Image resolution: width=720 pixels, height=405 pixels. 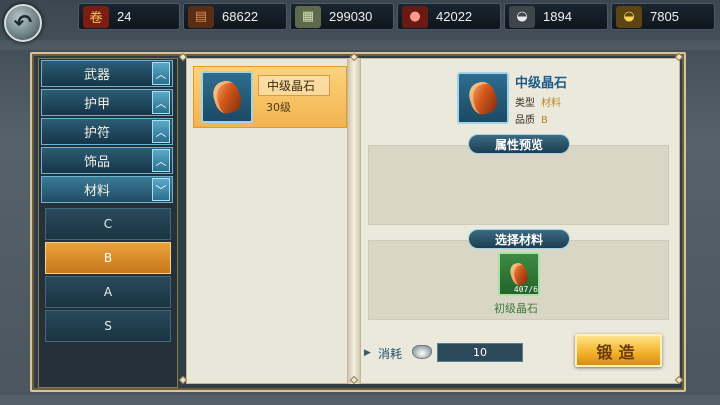 I want to click on category-label: 武器, so click(x=96, y=75).